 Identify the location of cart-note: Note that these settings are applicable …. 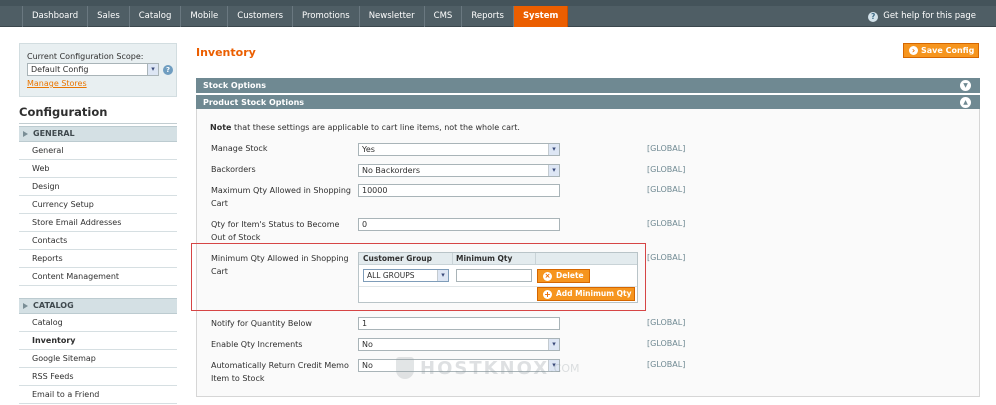
(365, 127).